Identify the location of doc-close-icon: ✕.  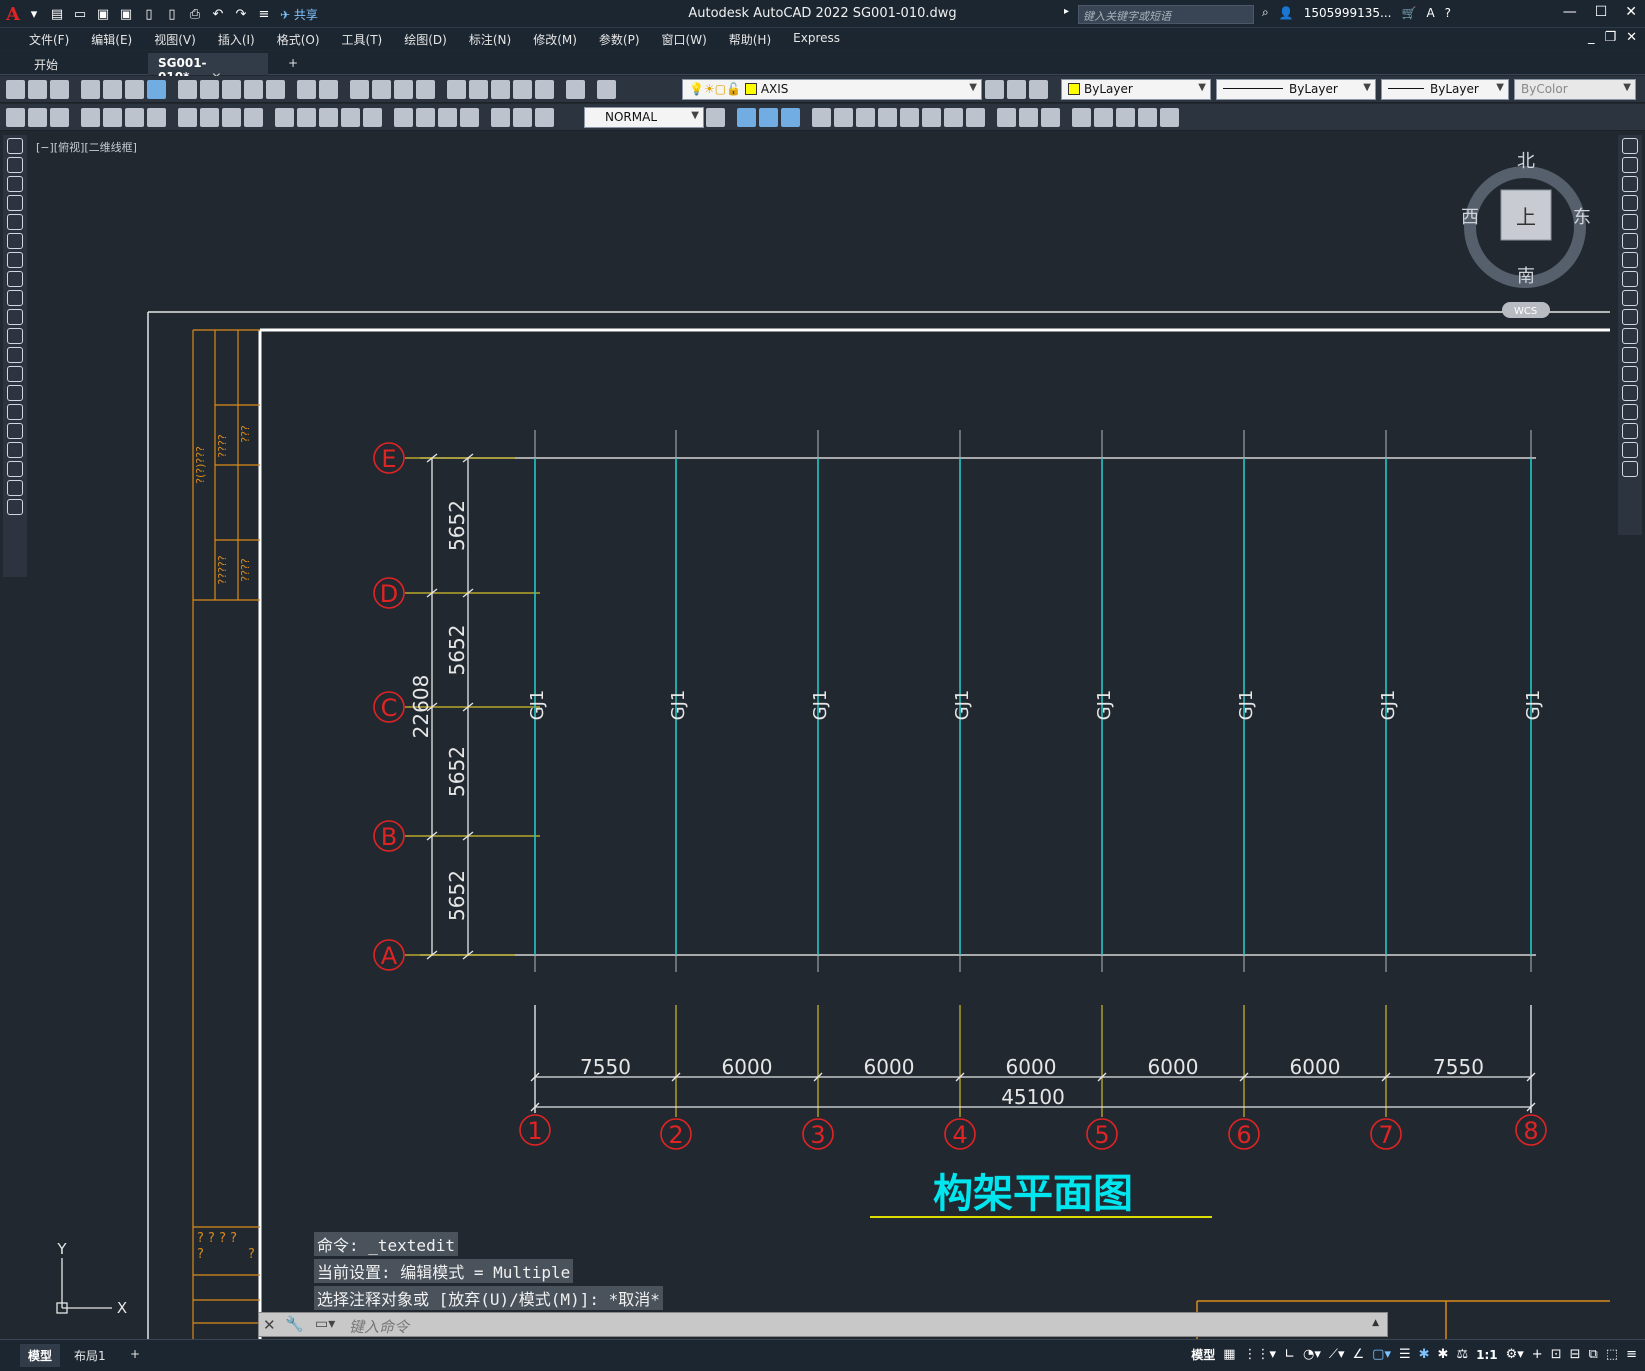
(1631, 37).